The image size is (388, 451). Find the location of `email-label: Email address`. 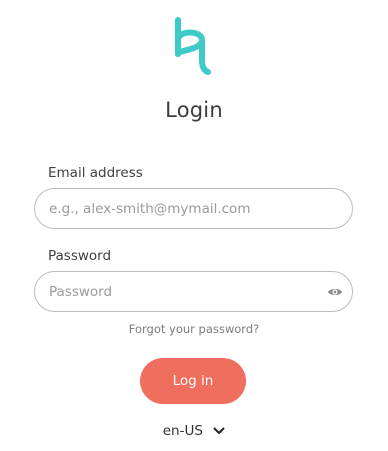

email-label: Email address is located at coordinates (95, 173).